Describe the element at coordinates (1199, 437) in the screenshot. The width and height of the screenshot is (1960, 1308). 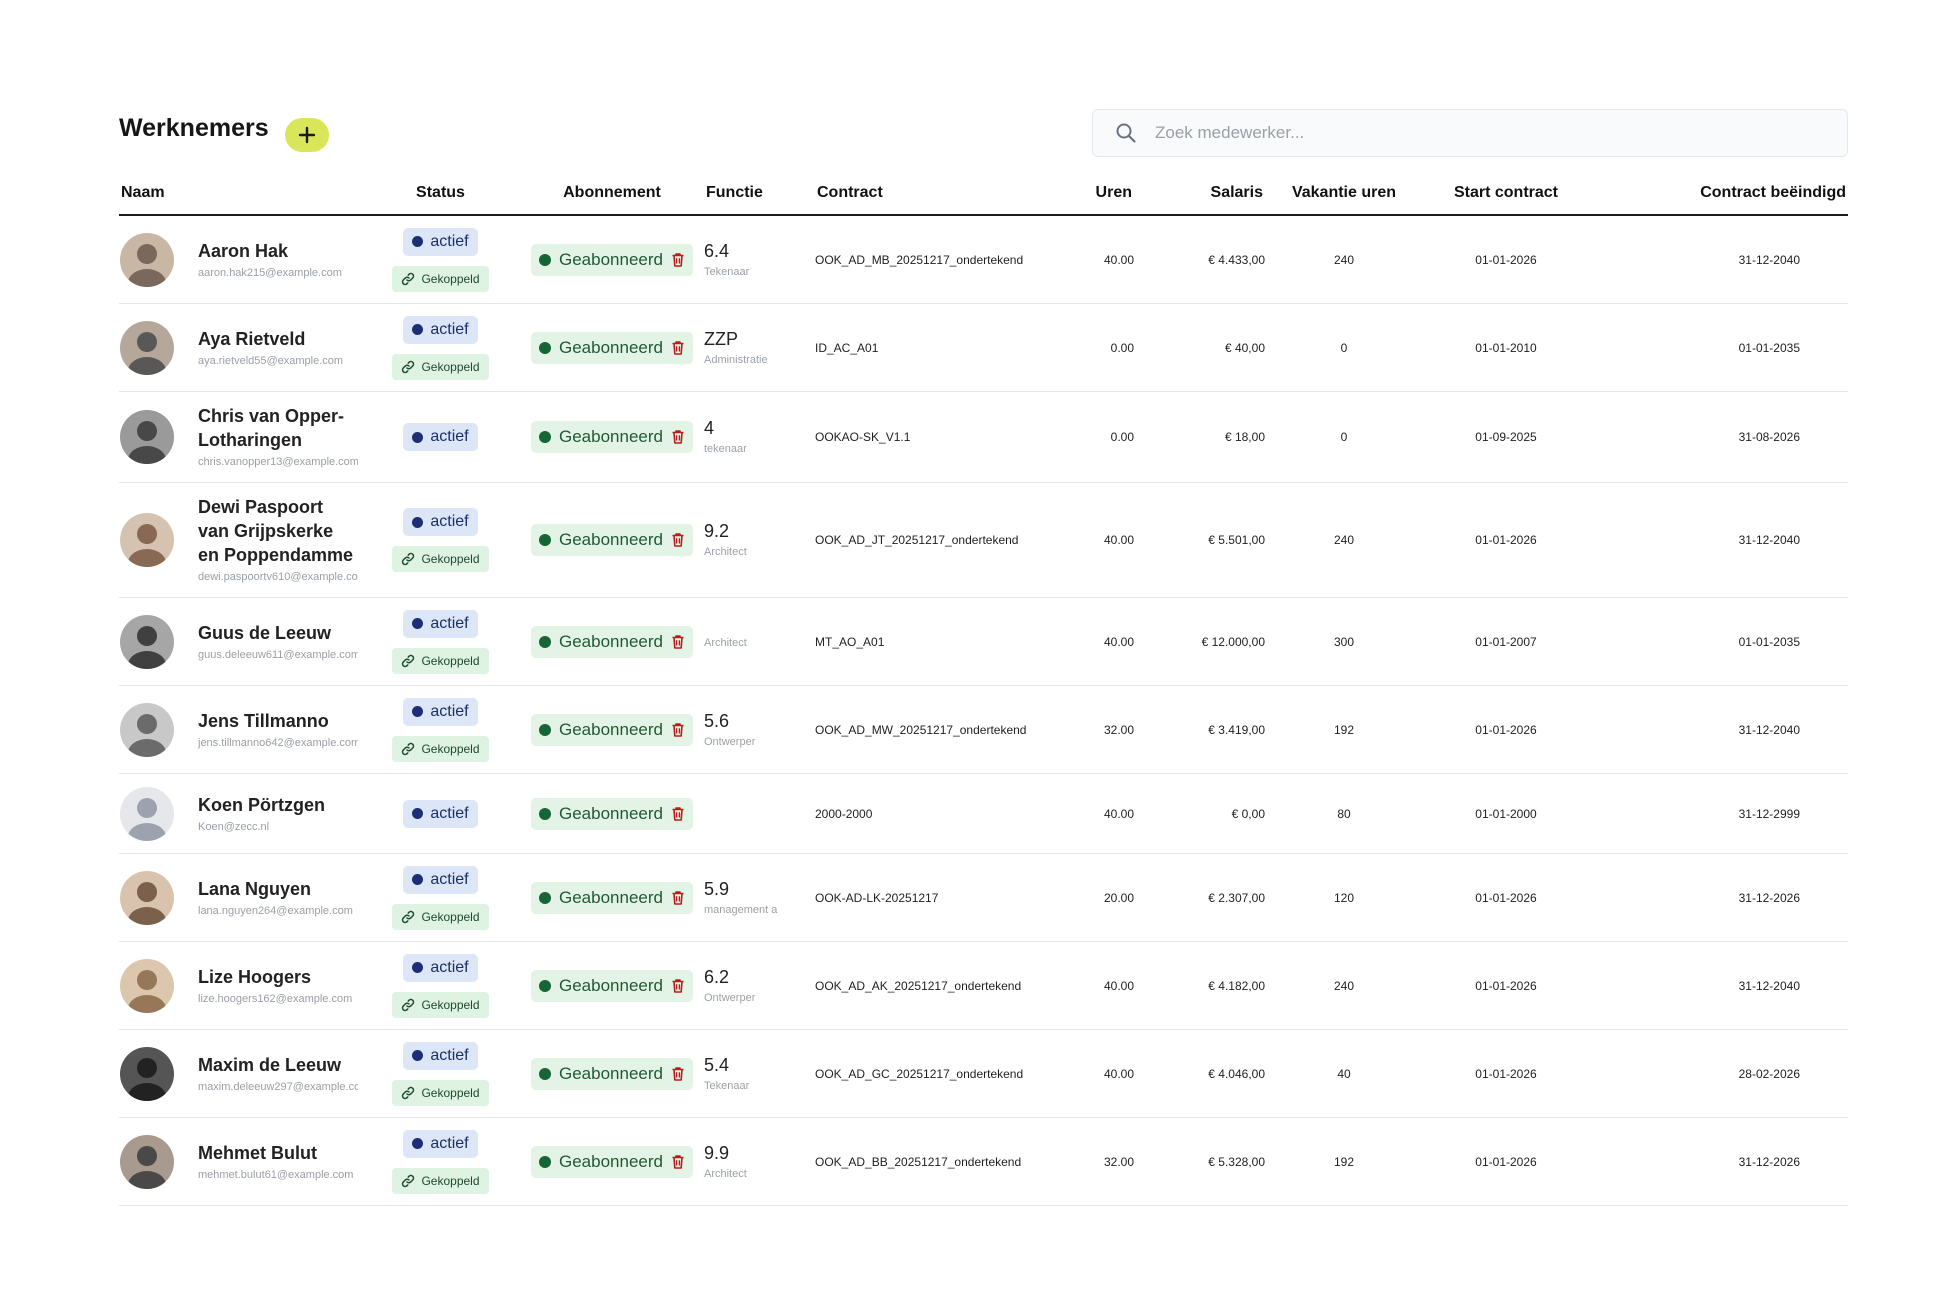
I see `cell-salary: € 18,00` at that location.